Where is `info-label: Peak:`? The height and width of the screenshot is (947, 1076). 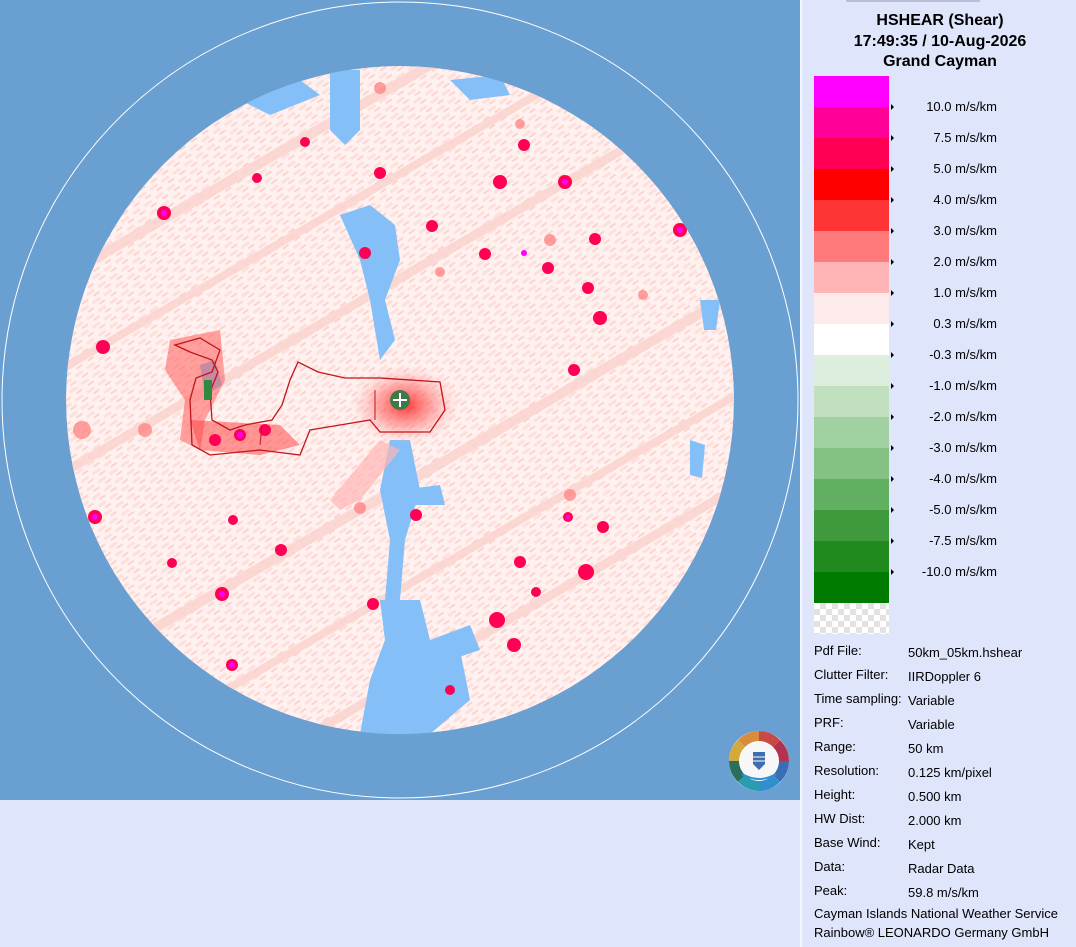
info-label: Peak: is located at coordinates (831, 890).